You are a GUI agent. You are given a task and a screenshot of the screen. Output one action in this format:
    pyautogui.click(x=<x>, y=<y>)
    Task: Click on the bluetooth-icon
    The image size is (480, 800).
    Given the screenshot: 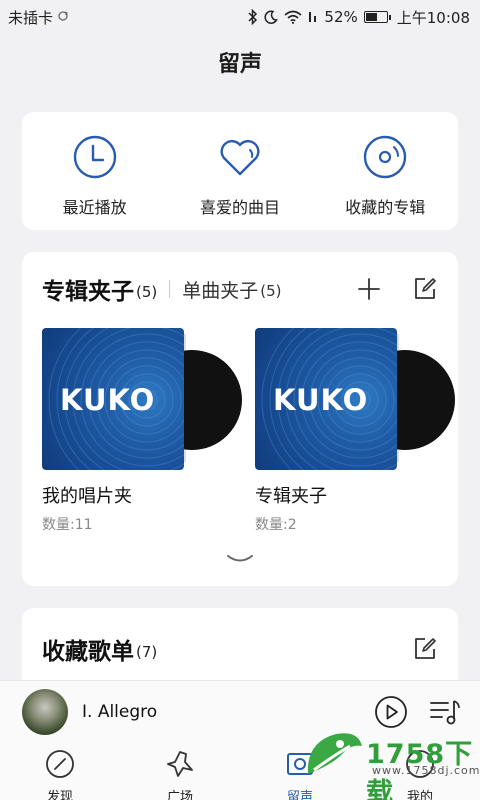 What is the action you would take?
    pyautogui.click(x=253, y=17)
    